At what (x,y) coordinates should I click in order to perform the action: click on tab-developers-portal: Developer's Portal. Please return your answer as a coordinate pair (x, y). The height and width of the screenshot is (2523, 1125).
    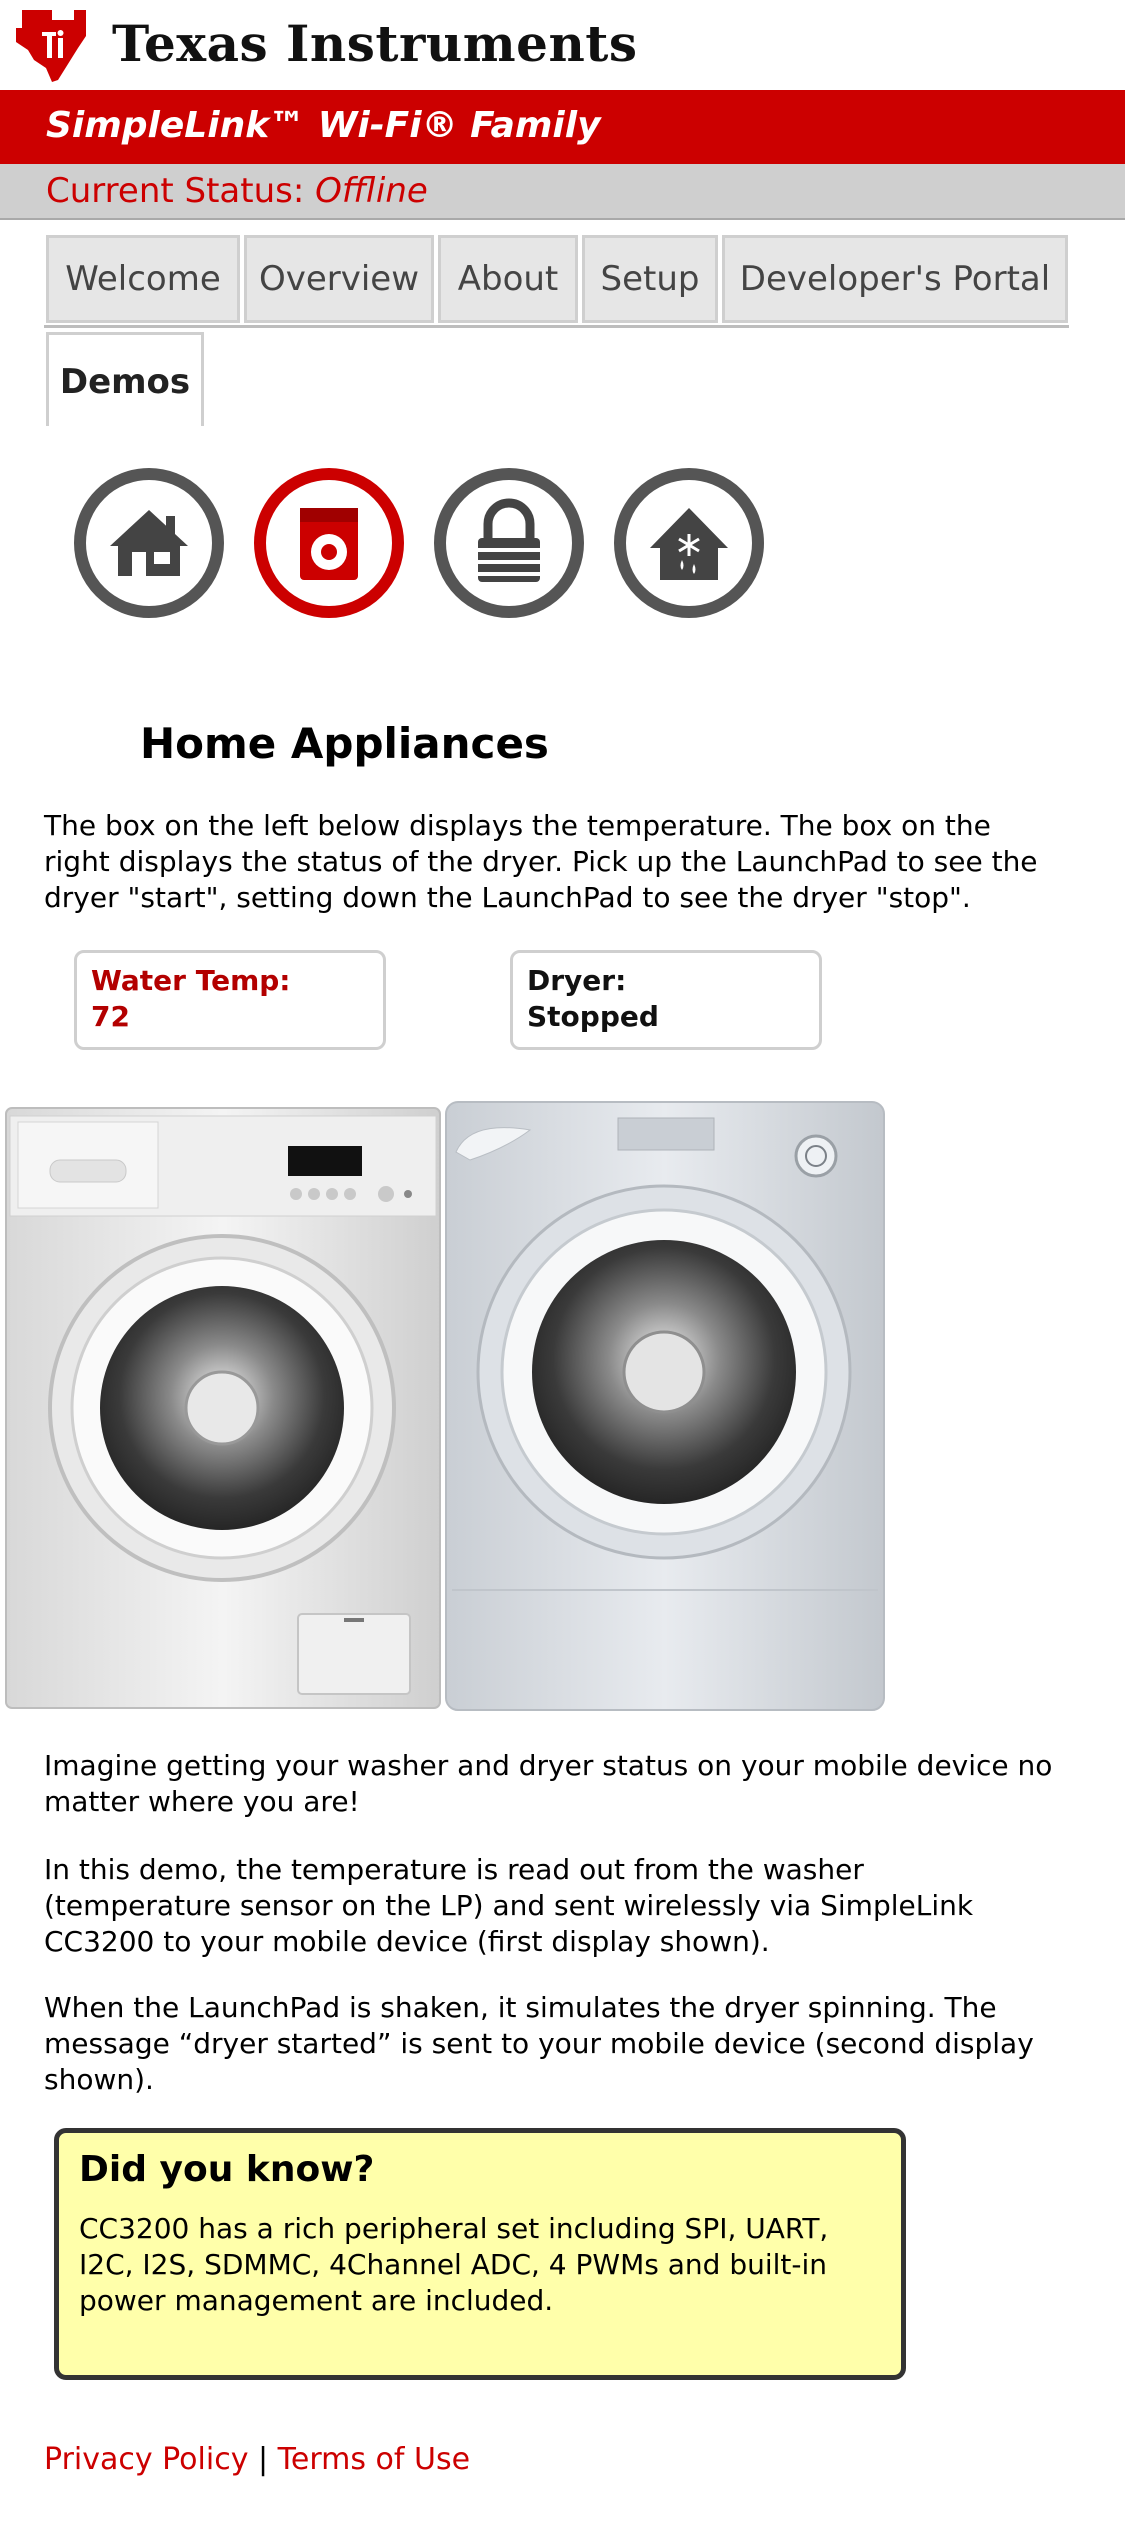
    Looking at the image, I should click on (895, 279).